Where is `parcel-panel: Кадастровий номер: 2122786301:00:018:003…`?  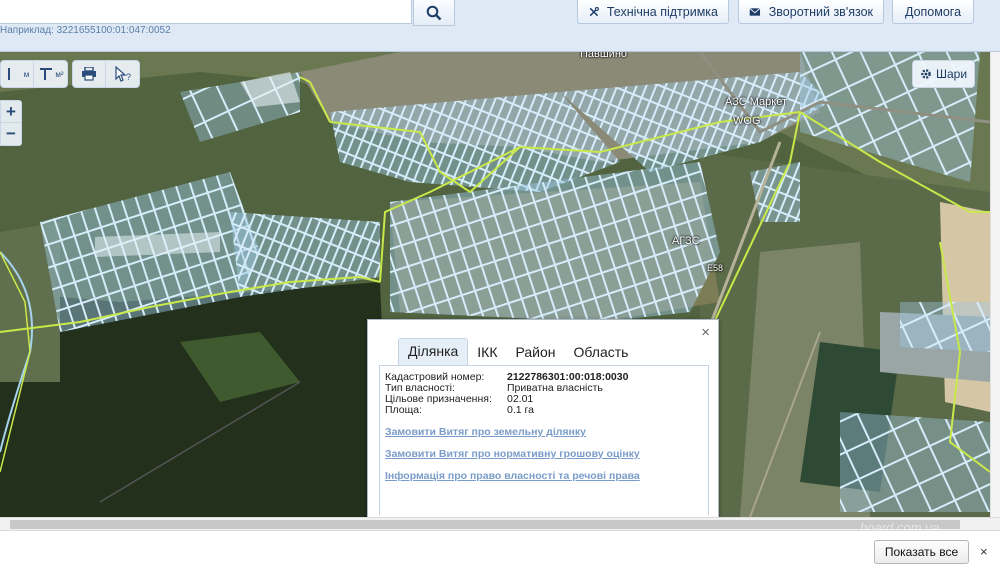 parcel-panel: Кадастровий номер: 2122786301:00:018:003… is located at coordinates (544, 440).